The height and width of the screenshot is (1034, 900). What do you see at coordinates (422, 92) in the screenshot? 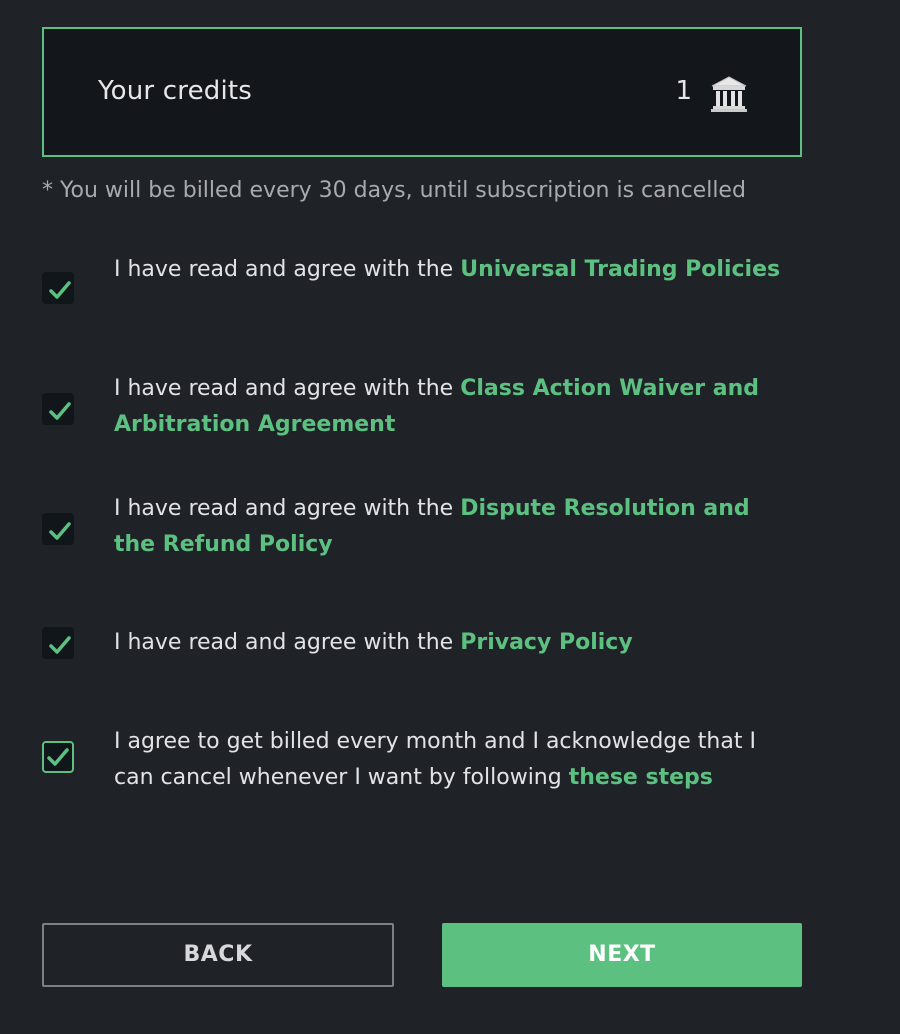
I see `credits-box: Your credits 1` at bounding box center [422, 92].